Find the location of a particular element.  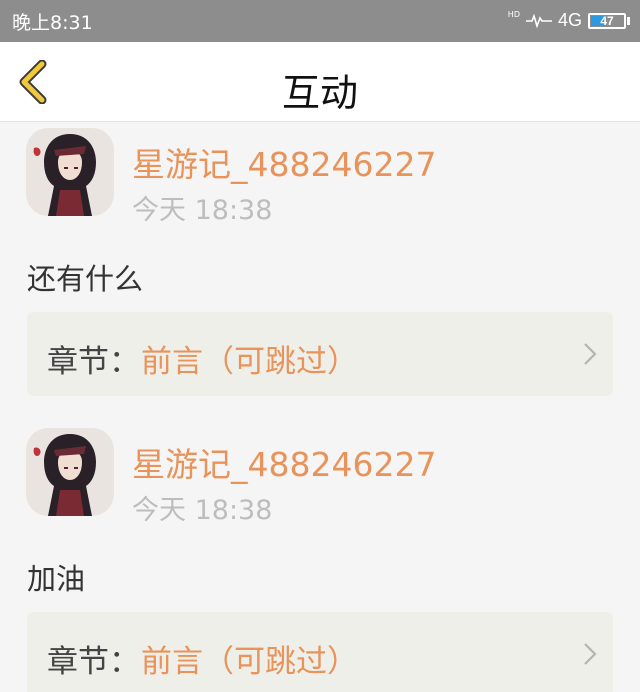

battery-level: 47 is located at coordinates (607, 20).